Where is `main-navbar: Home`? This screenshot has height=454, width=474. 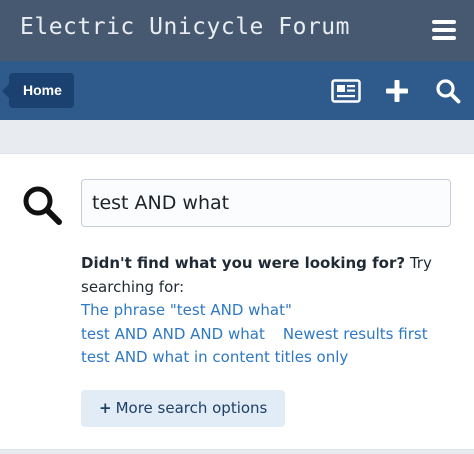 main-navbar: Home is located at coordinates (237, 90).